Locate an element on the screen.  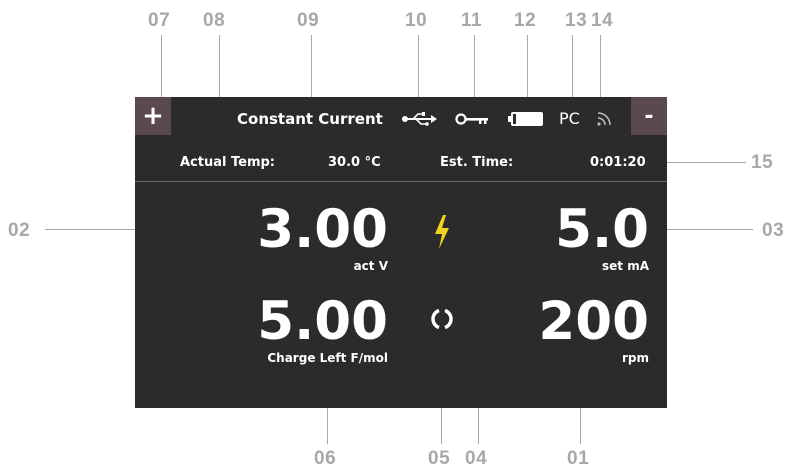
callout-08: 08 is located at coordinates (214, 20).